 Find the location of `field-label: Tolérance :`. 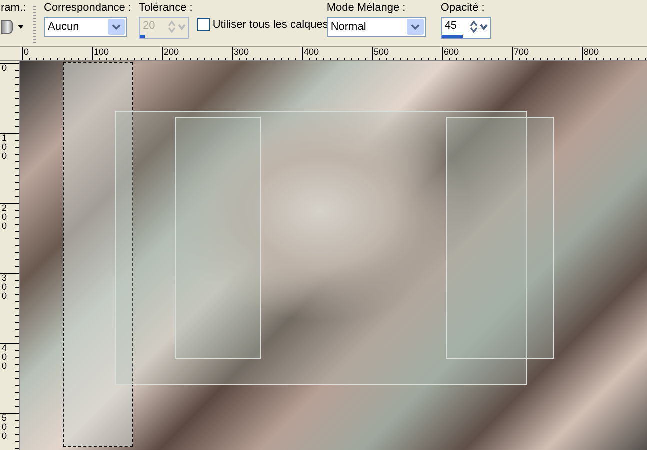

field-label: Tolérance : is located at coordinates (166, 8).